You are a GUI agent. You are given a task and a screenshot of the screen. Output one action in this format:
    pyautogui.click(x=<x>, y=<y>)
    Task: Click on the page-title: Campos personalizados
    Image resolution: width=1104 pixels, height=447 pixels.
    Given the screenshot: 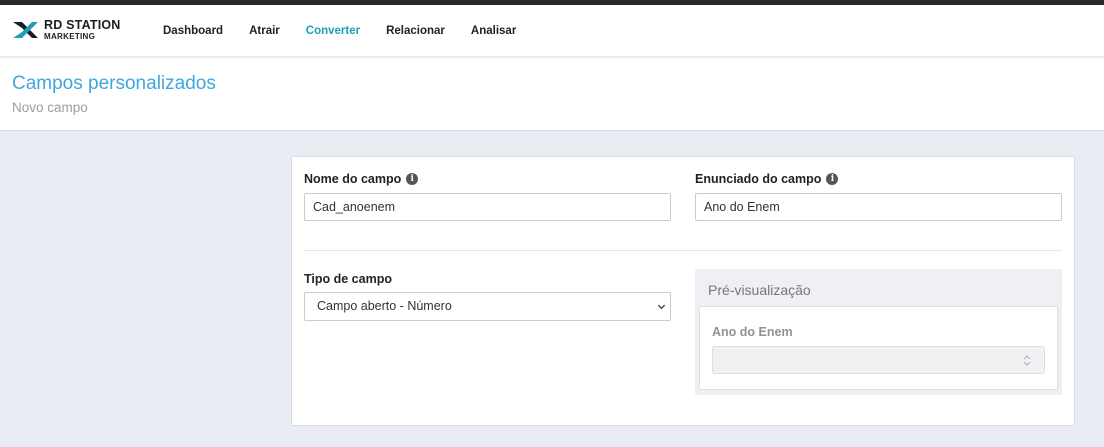 What is the action you would take?
    pyautogui.click(x=114, y=83)
    